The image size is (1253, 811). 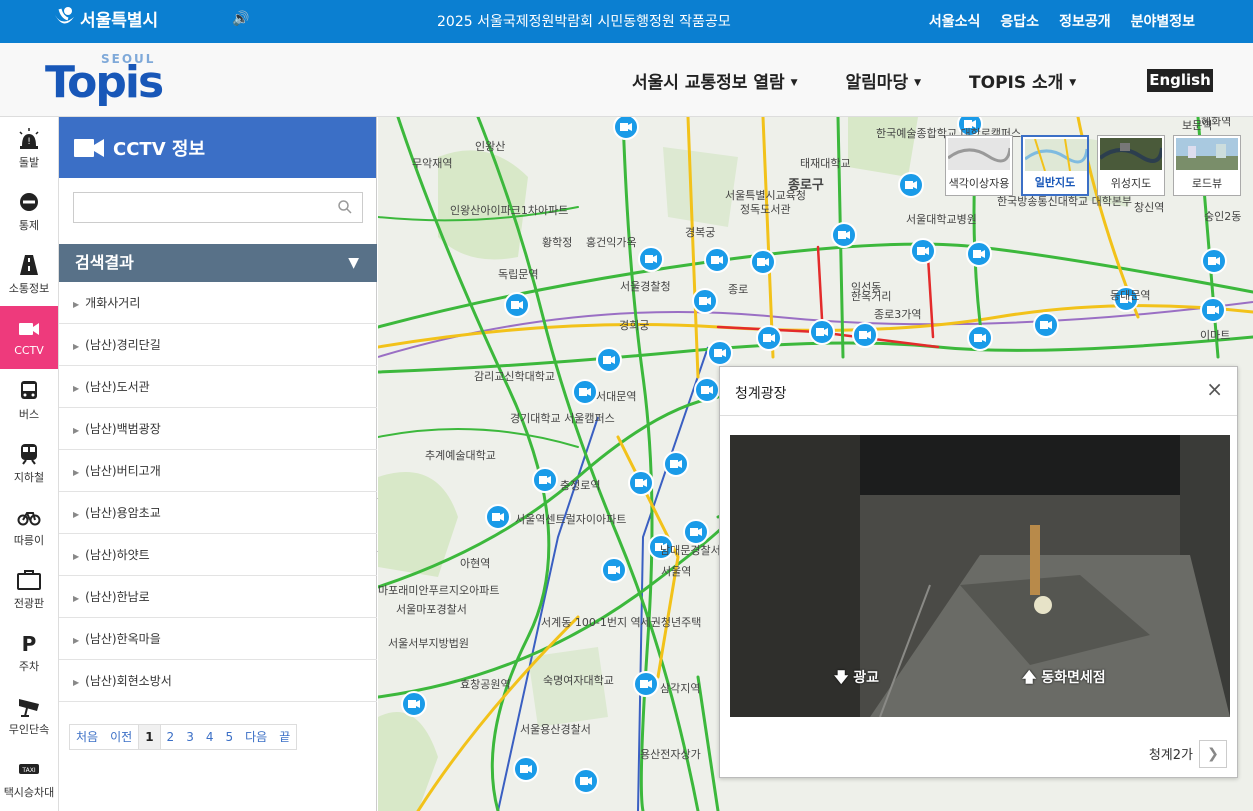 I want to click on english-button: English, so click(x=1180, y=80).